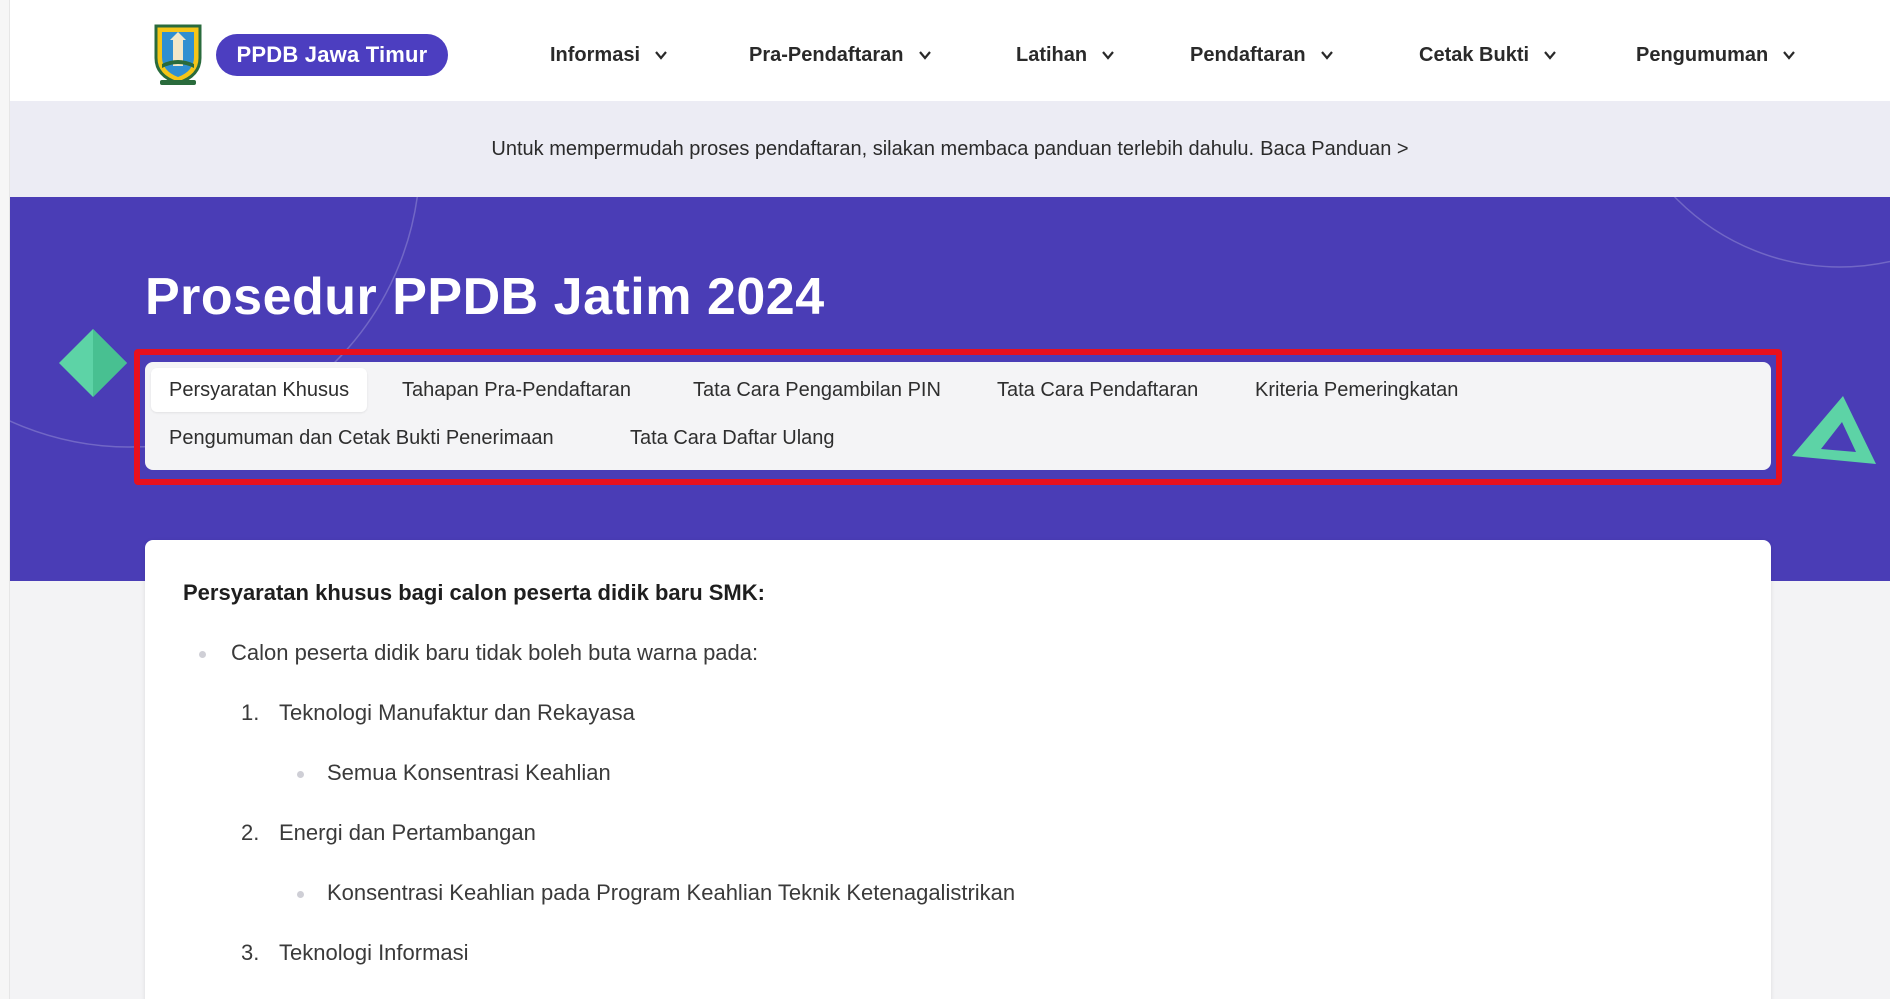  I want to click on highlight-box, so click(958, 417).